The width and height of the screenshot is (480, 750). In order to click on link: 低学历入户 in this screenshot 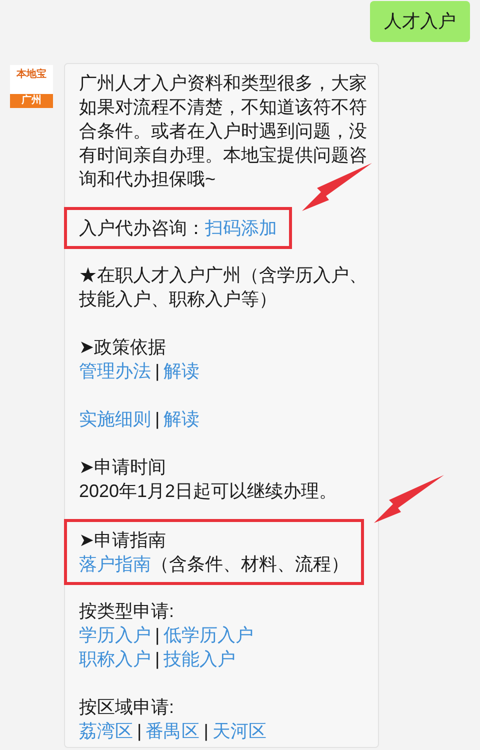, I will do `click(209, 635)`.